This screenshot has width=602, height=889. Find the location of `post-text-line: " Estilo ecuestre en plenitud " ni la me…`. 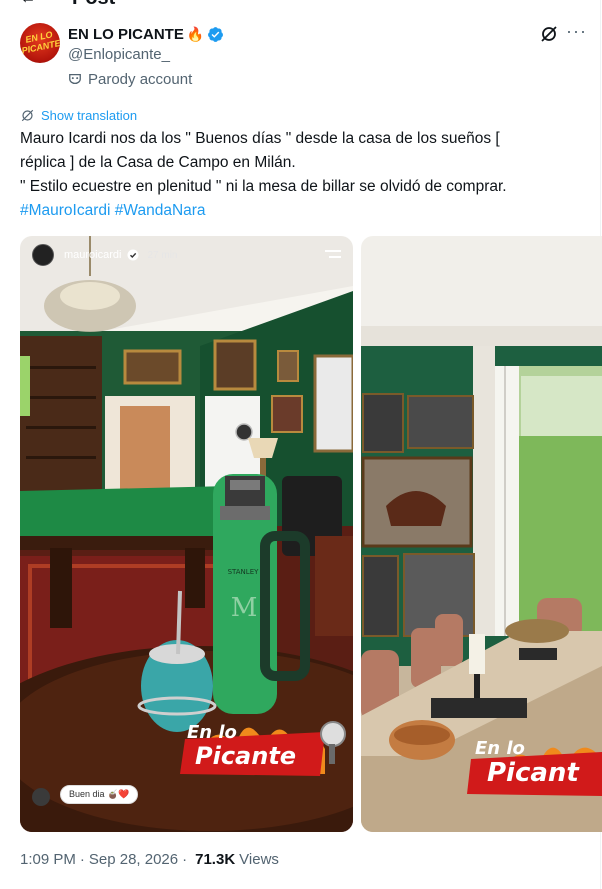

post-text-line: " Estilo ecuestre en plenitud " ni la me… is located at coordinates (263, 186).